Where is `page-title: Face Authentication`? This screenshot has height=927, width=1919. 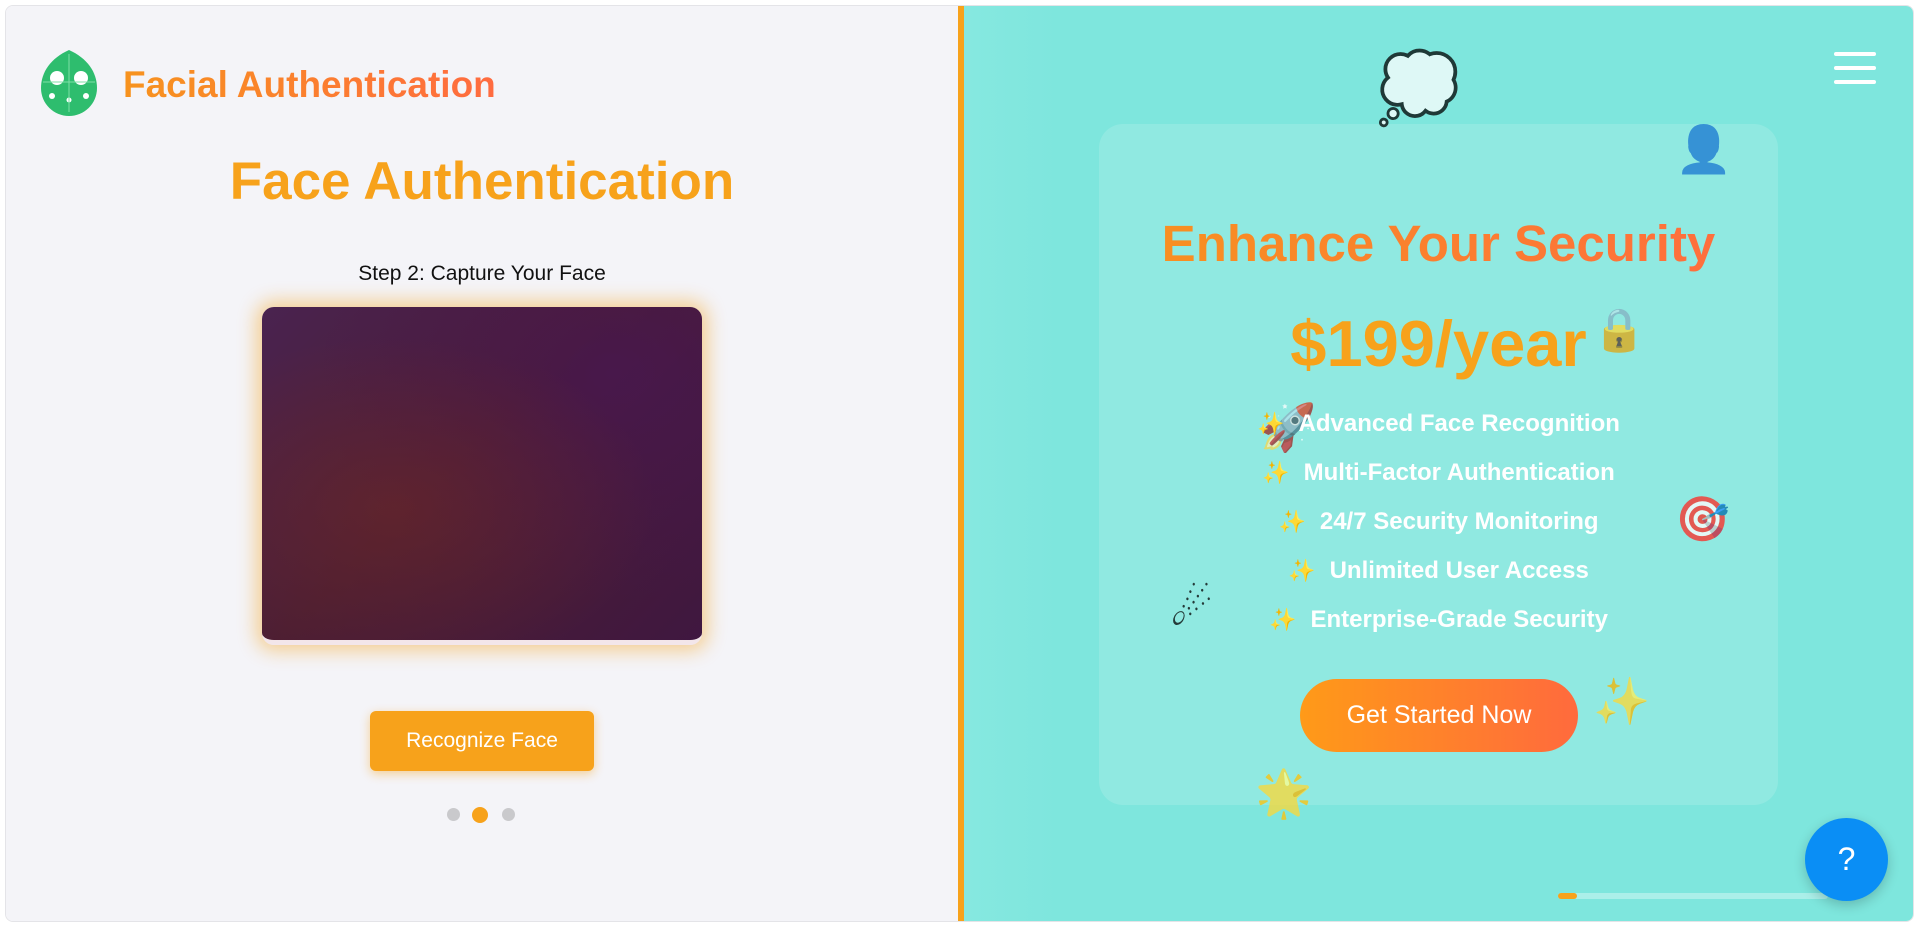 page-title: Face Authentication is located at coordinates (482, 181).